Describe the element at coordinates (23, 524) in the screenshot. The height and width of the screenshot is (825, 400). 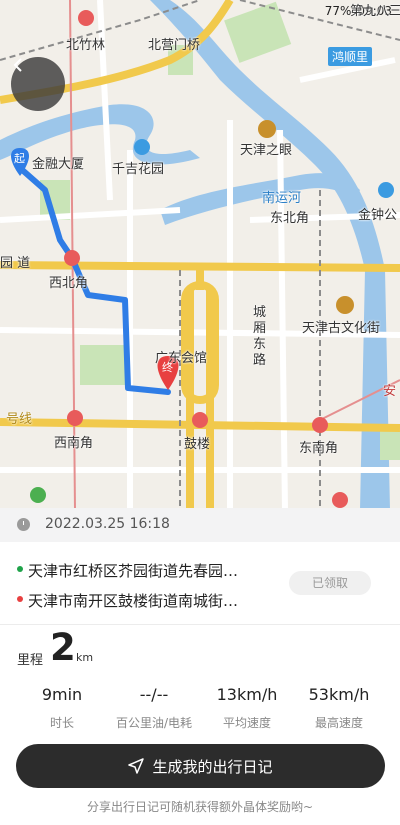
I see `clock-icon` at that location.